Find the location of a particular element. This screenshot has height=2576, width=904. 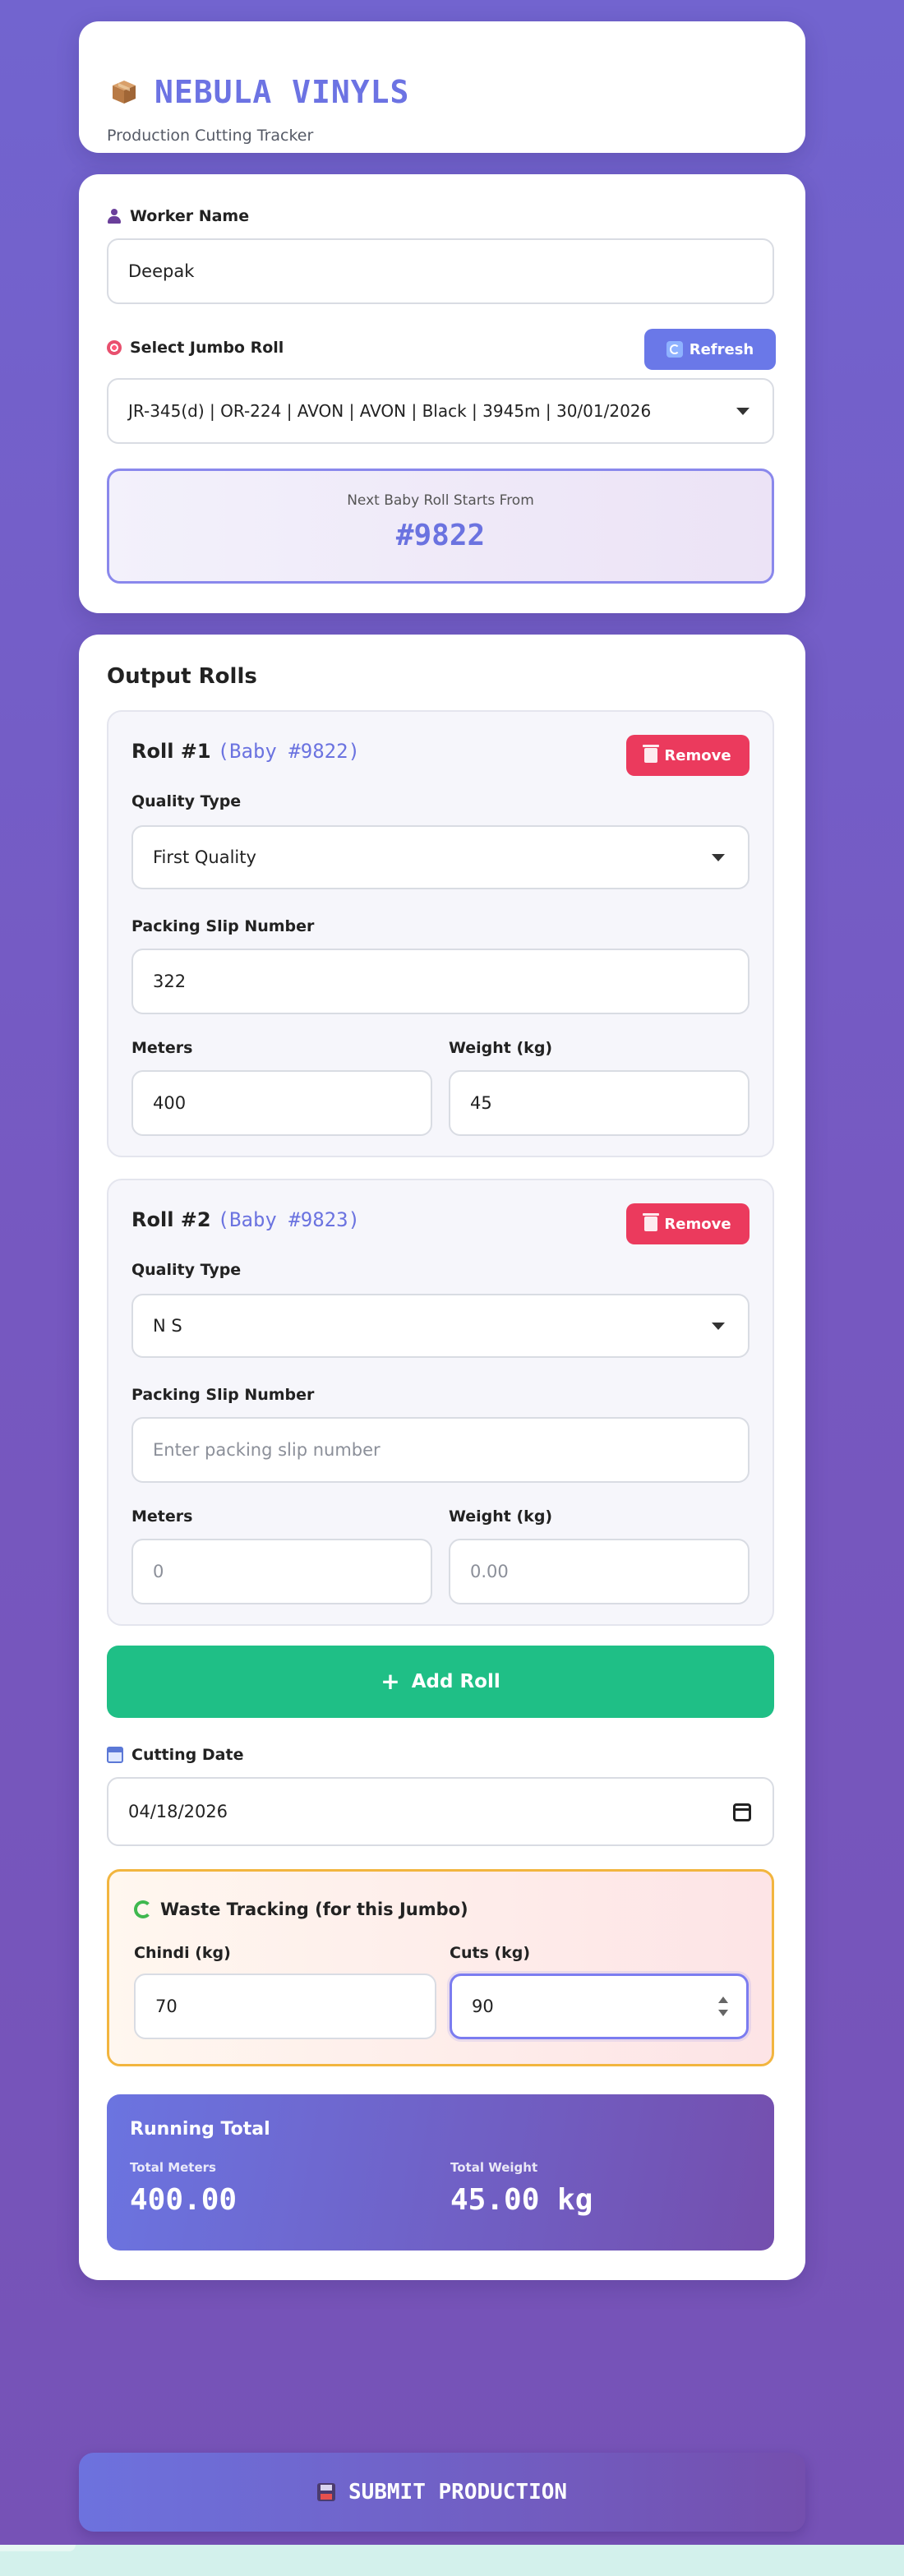

bottom-strip-tab is located at coordinates (38, 2548).